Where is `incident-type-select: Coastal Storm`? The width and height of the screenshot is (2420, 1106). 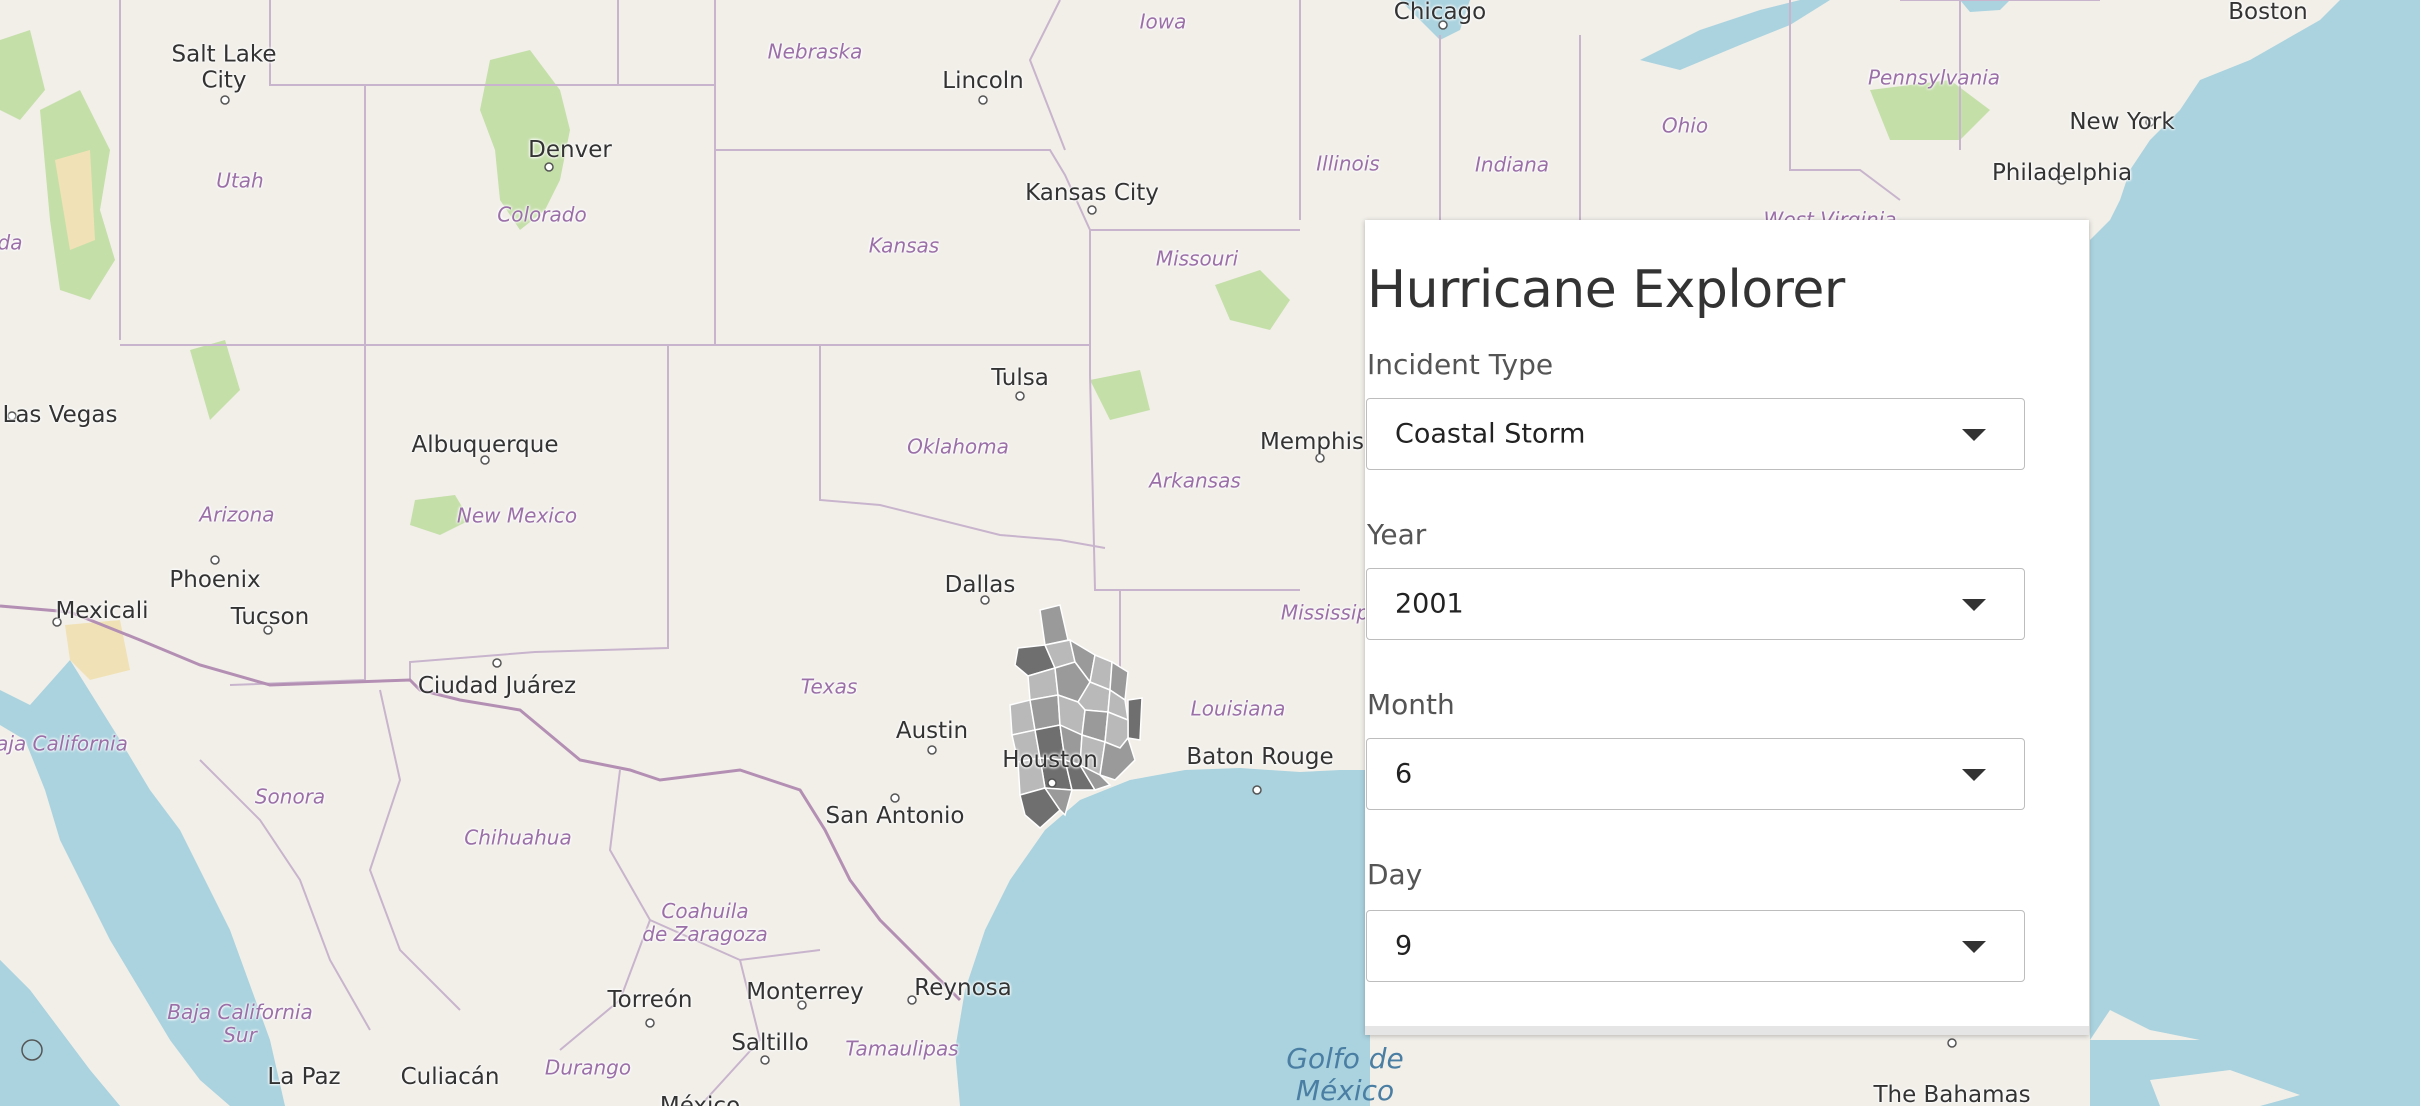 incident-type-select: Coastal Storm is located at coordinates (1695, 434).